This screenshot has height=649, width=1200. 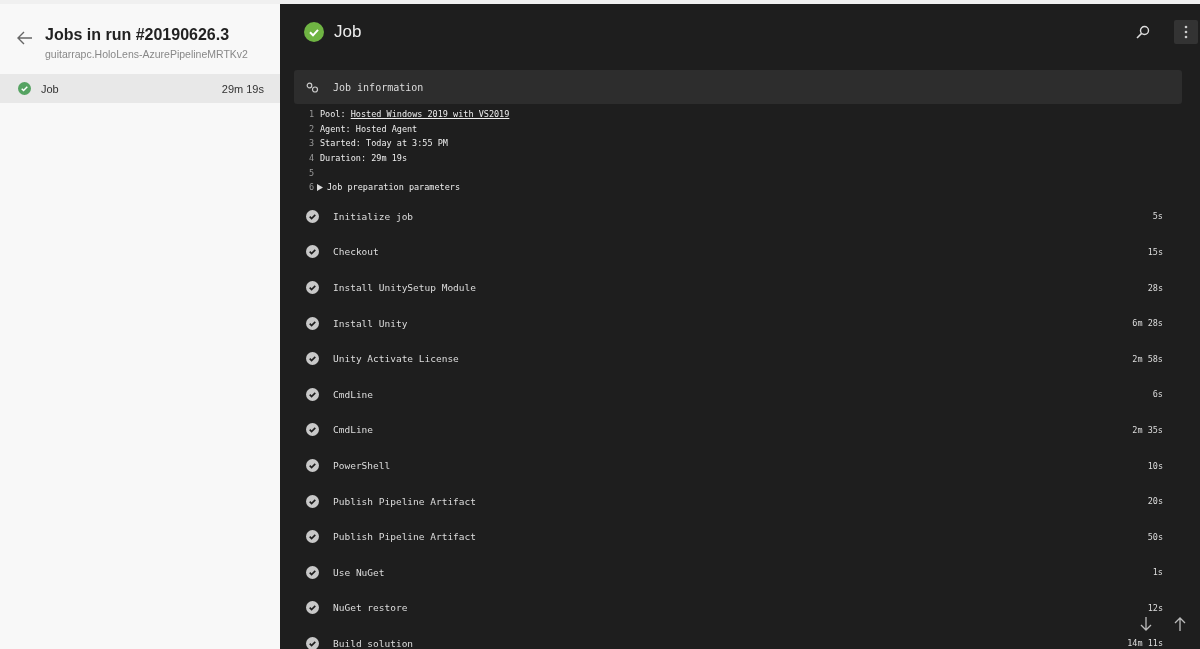 I want to click on log-text: Pool: Hosted Windows 2019 with VS2019, so click(x=415, y=114).